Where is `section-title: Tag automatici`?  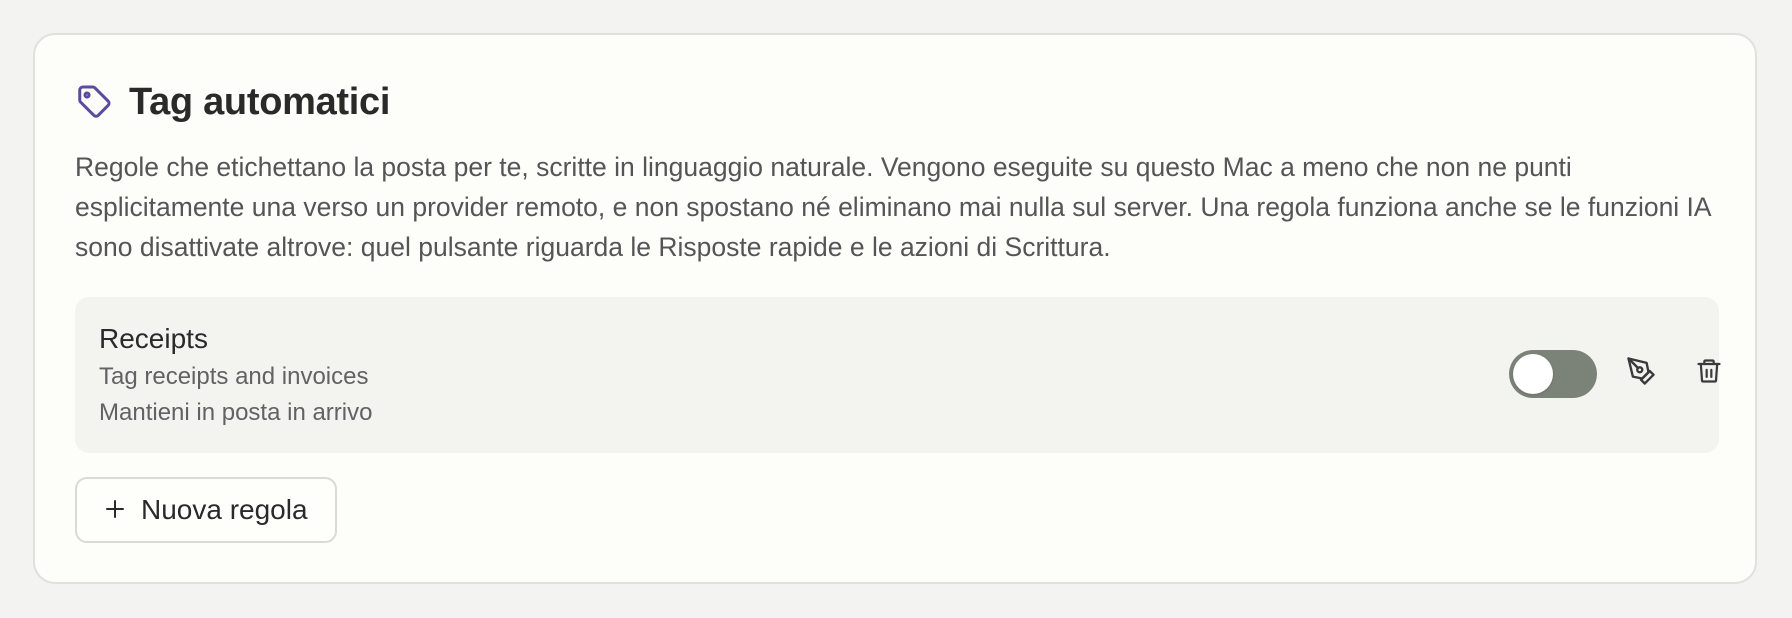
section-title: Tag automatici is located at coordinates (260, 101).